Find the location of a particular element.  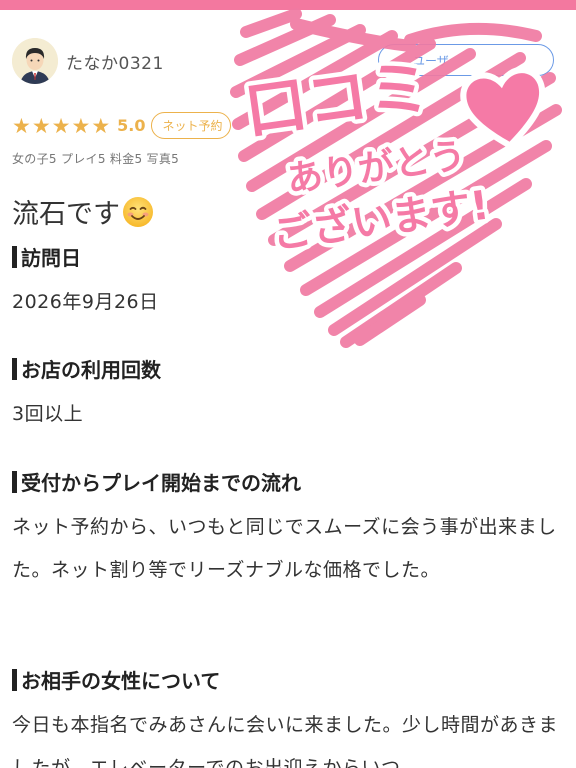

stamp-line2-outline: ありがとう is located at coordinates (376, 168).